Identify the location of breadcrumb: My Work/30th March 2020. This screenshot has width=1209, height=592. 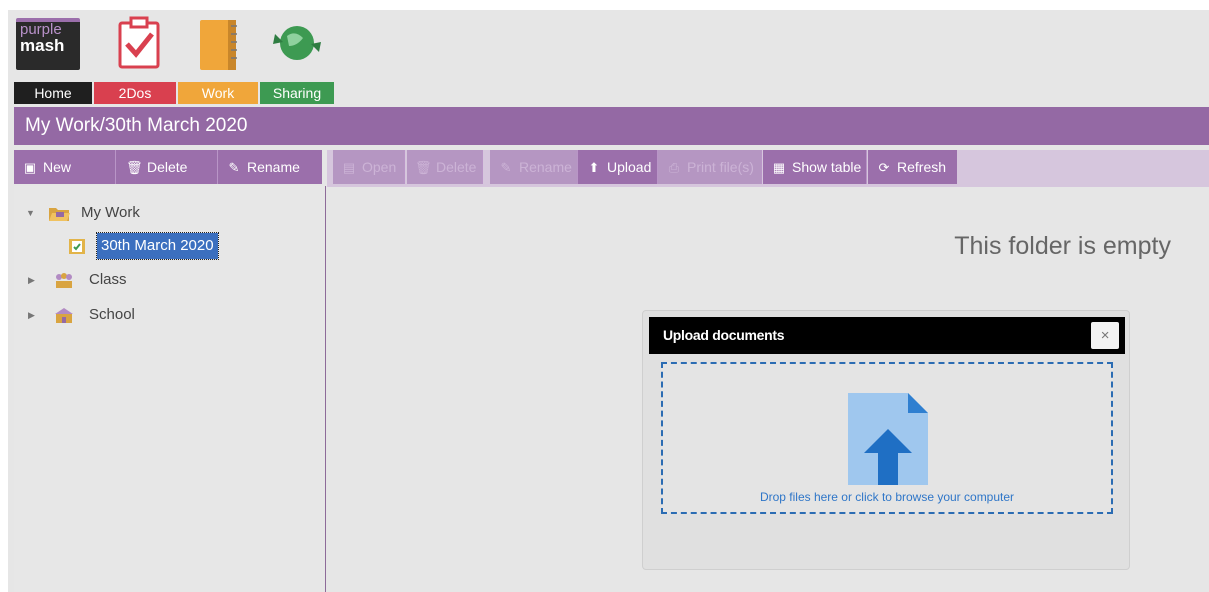
(611, 126).